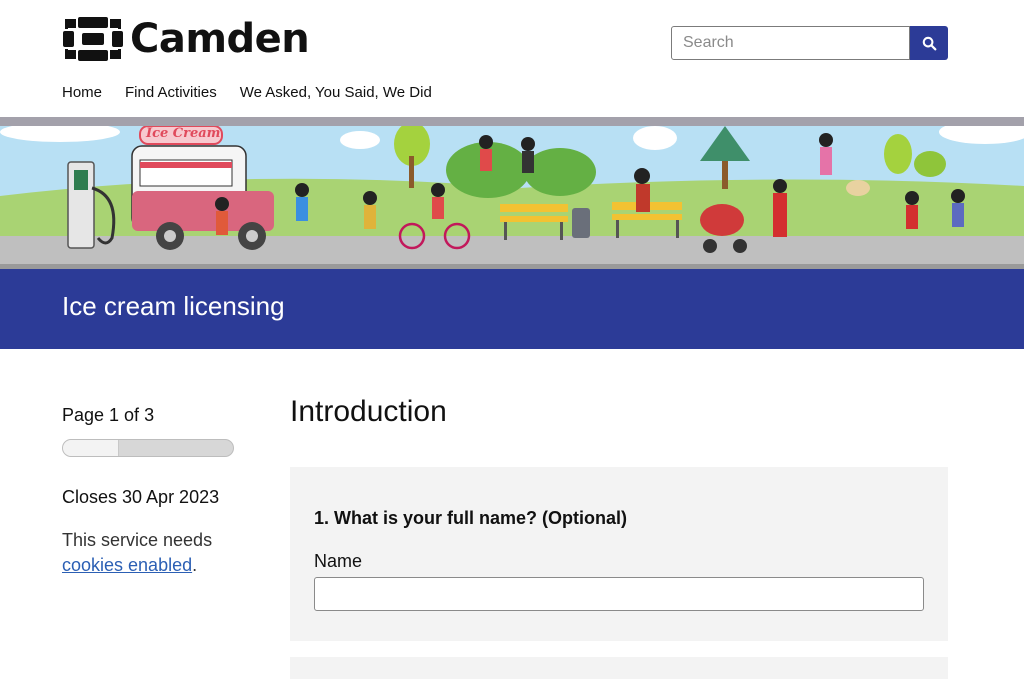 This screenshot has height=679, width=1024. Describe the element at coordinates (171, 92) in the screenshot. I see `nav-item-find-activities: Find Activities` at that location.